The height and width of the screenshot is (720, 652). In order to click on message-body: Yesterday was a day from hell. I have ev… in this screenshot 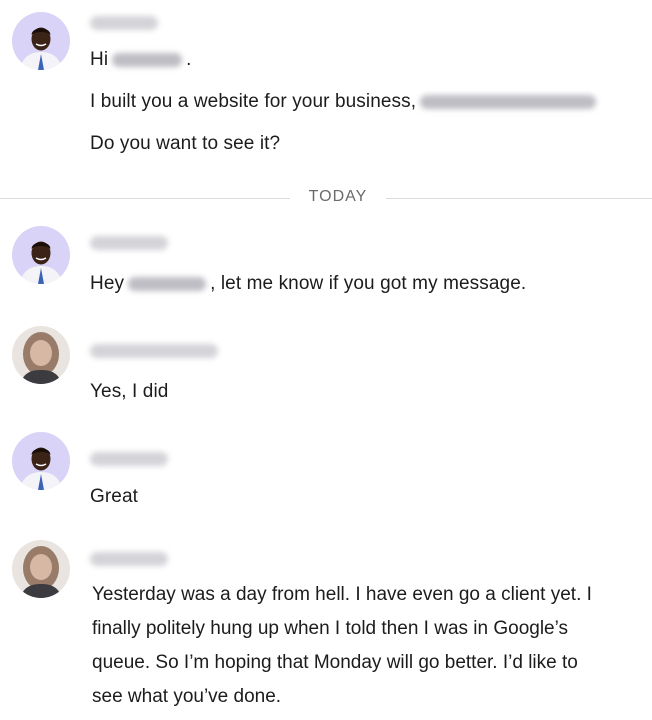, I will do `click(342, 645)`.